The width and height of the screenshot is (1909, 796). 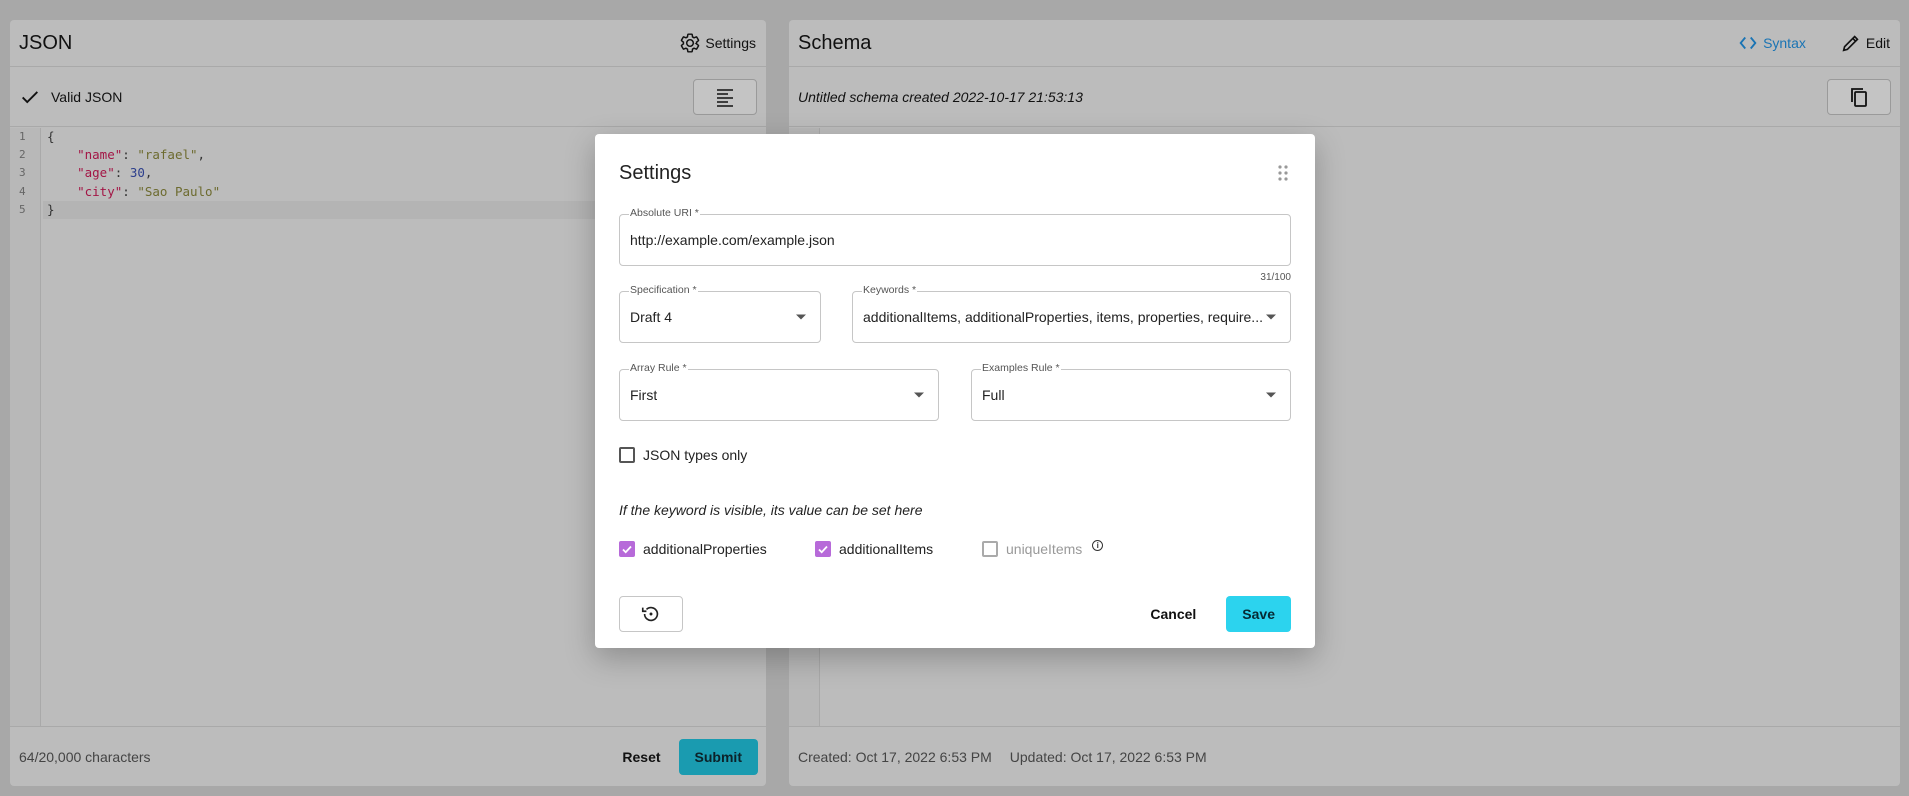 What do you see at coordinates (100, 155) in the screenshot?
I see `json-key: "name"` at bounding box center [100, 155].